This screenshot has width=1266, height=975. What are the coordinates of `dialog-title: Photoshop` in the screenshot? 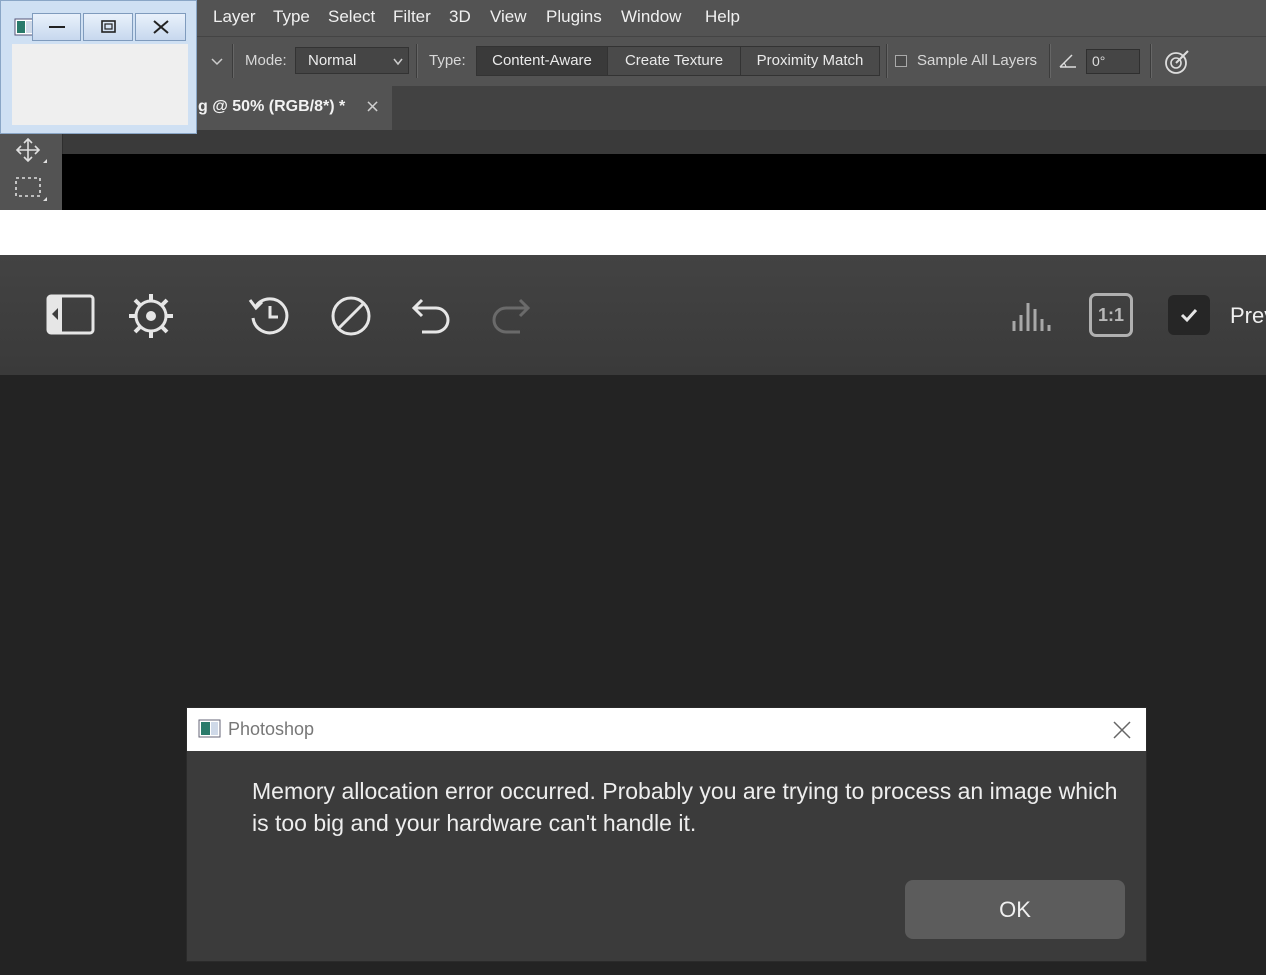 It's located at (271, 729).